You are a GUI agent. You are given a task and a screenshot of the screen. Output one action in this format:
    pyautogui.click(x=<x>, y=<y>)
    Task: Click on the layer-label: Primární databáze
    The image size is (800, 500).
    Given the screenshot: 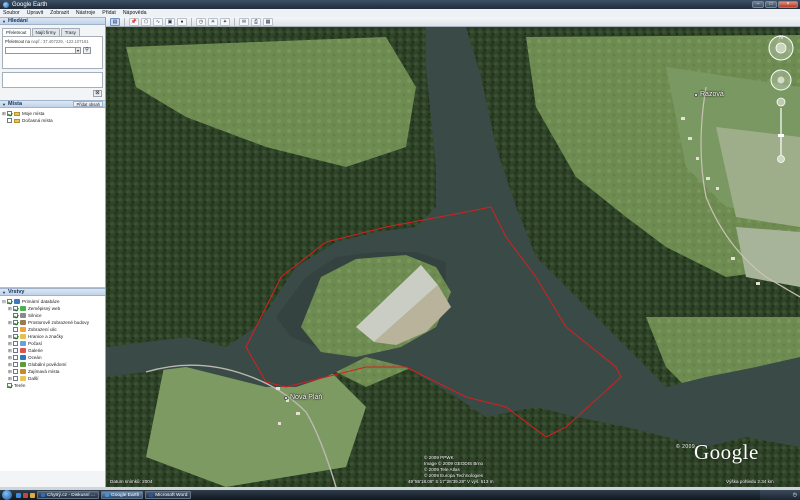 What is the action you would take?
    pyautogui.click(x=41, y=301)
    